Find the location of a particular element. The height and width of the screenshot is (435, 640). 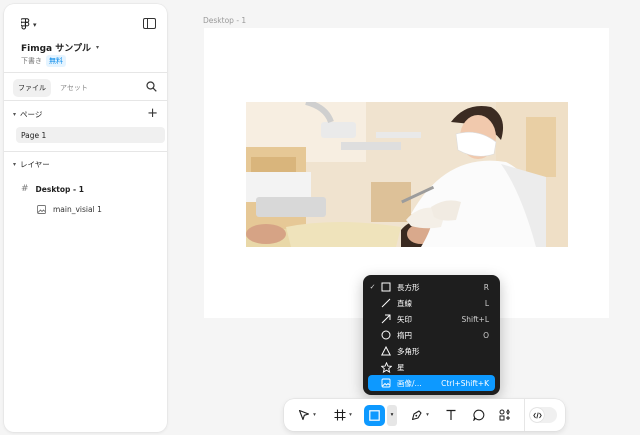

comment-tool-button is located at coordinates (479, 415).